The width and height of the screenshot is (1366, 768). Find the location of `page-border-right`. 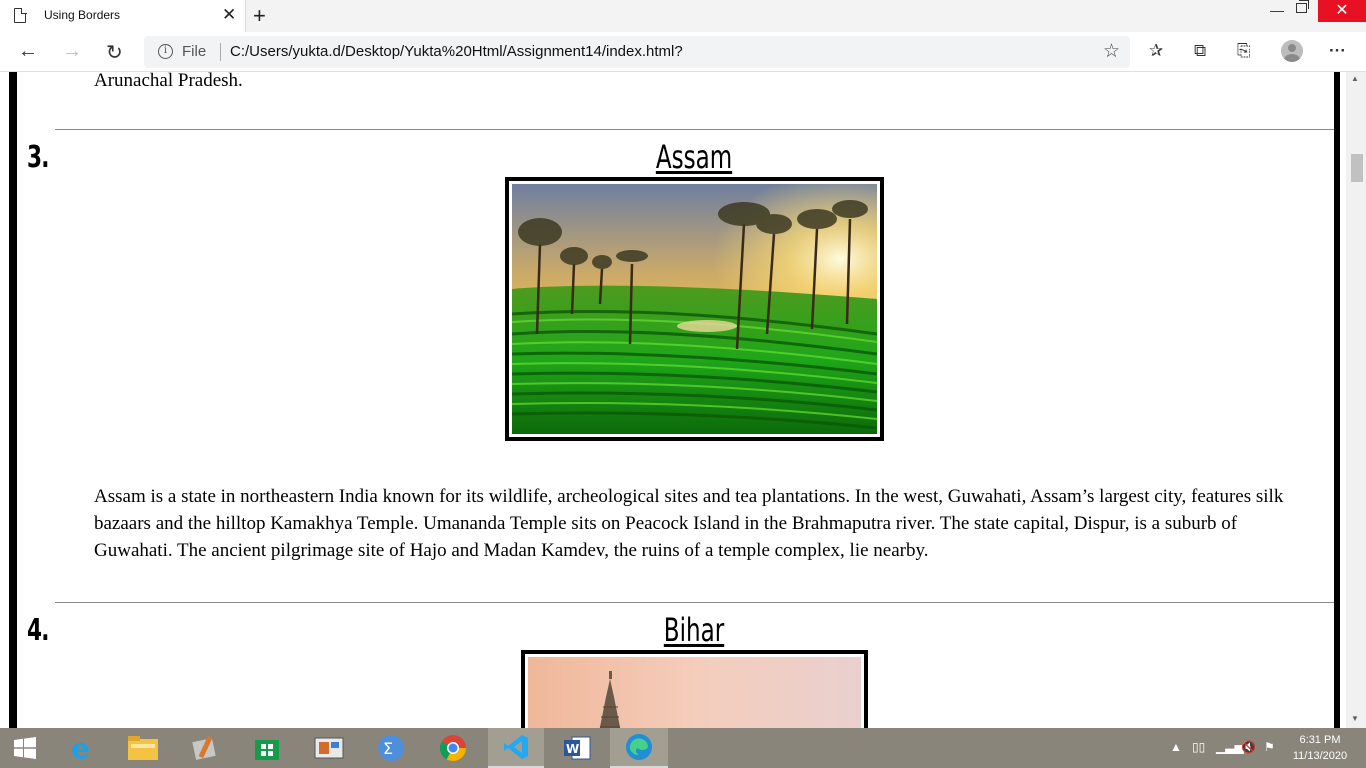

page-border-right is located at coordinates (1337, 400).